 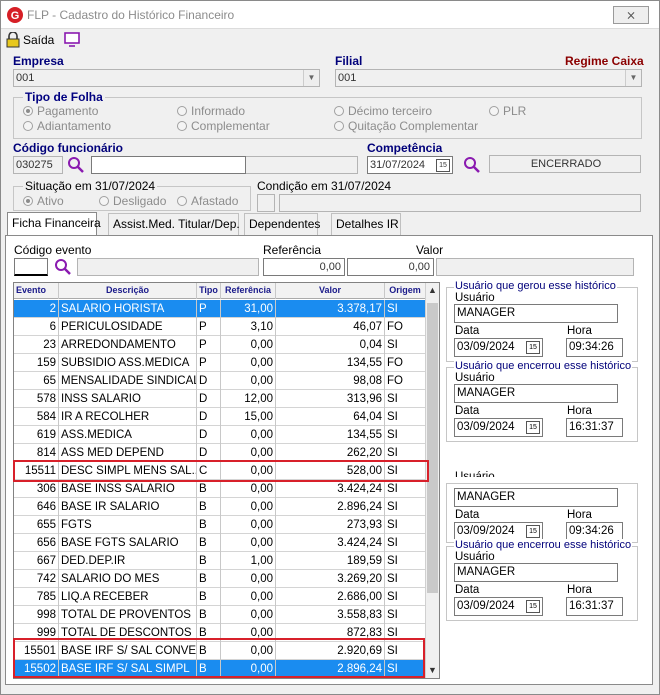 What do you see at coordinates (536, 497) in the screenshot?
I see `gerou-block-2-user-field: MANAGER` at bounding box center [536, 497].